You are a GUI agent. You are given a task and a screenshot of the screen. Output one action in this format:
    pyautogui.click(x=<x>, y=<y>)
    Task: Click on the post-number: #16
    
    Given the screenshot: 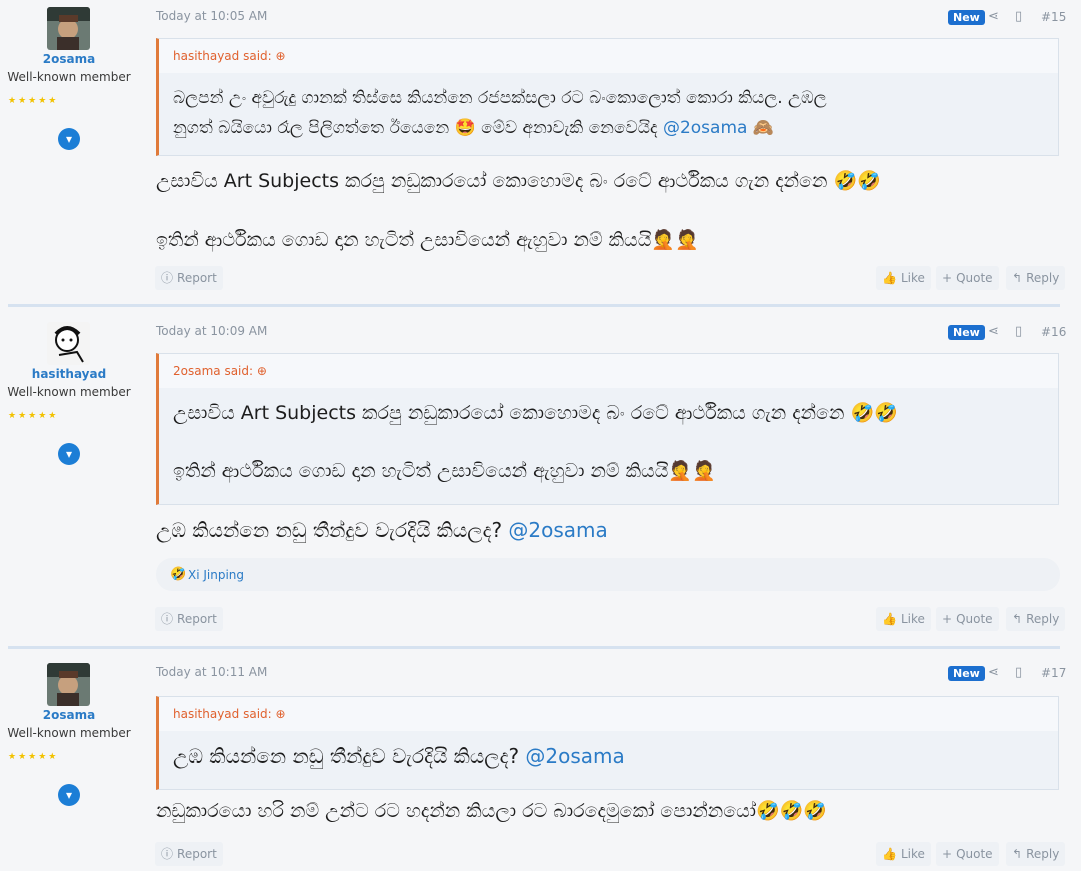 What is the action you would take?
    pyautogui.click(x=1053, y=332)
    